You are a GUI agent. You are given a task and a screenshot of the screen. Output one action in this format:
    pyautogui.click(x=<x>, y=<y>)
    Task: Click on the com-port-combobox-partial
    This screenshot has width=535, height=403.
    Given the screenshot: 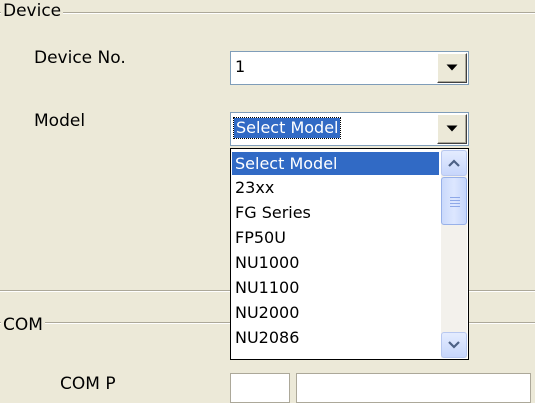 What is the action you would take?
    pyautogui.click(x=413, y=388)
    